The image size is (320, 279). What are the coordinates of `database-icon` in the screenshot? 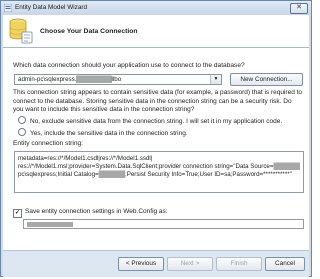 It's located at (21, 31).